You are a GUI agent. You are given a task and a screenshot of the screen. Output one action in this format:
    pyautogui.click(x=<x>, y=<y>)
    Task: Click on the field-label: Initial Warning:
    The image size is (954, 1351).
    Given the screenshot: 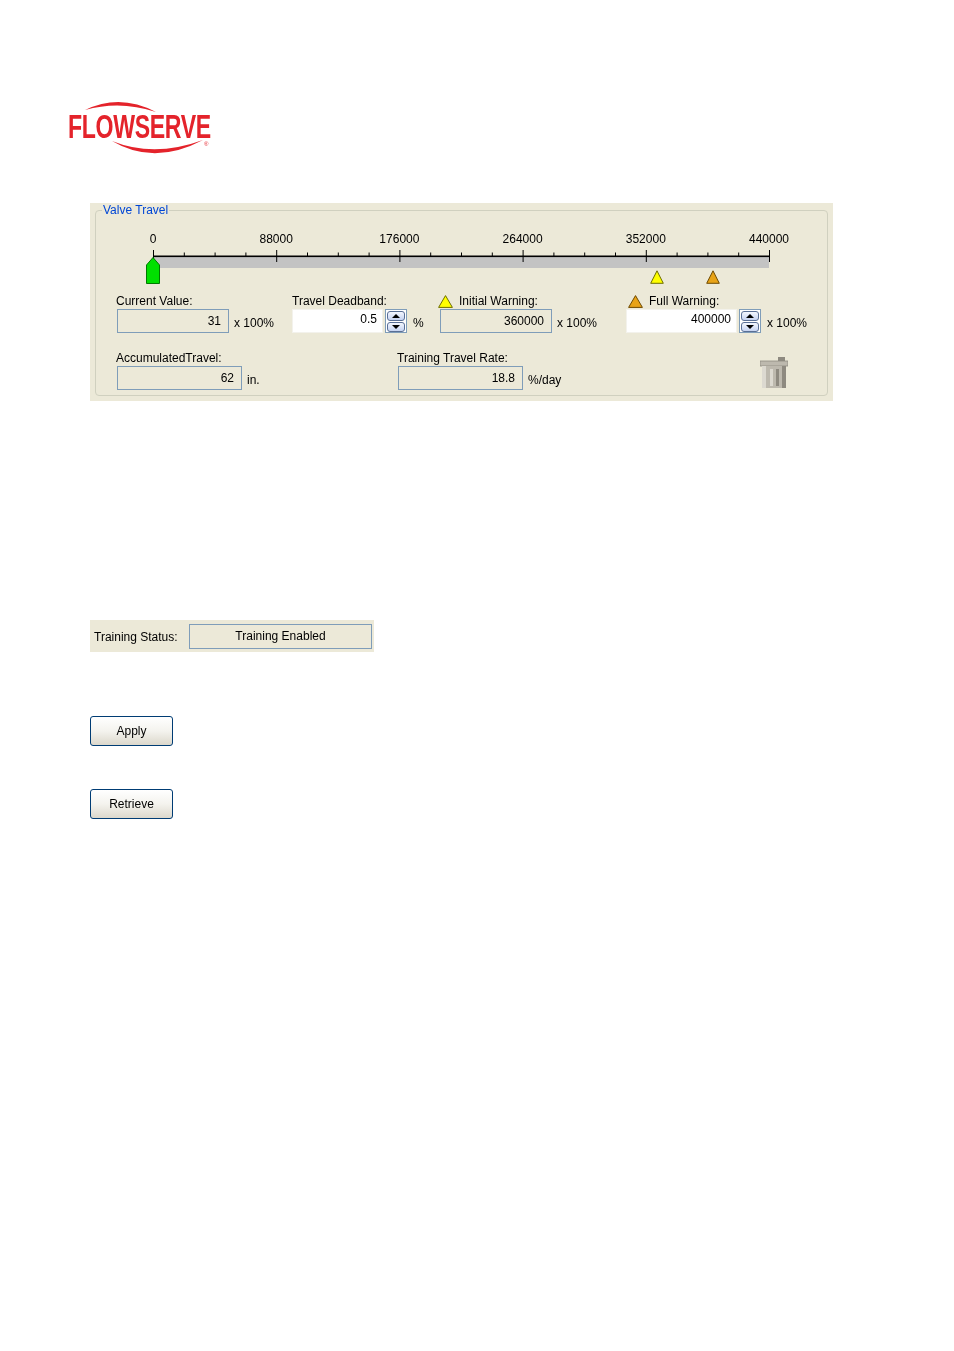 What is the action you would take?
    pyautogui.click(x=498, y=301)
    